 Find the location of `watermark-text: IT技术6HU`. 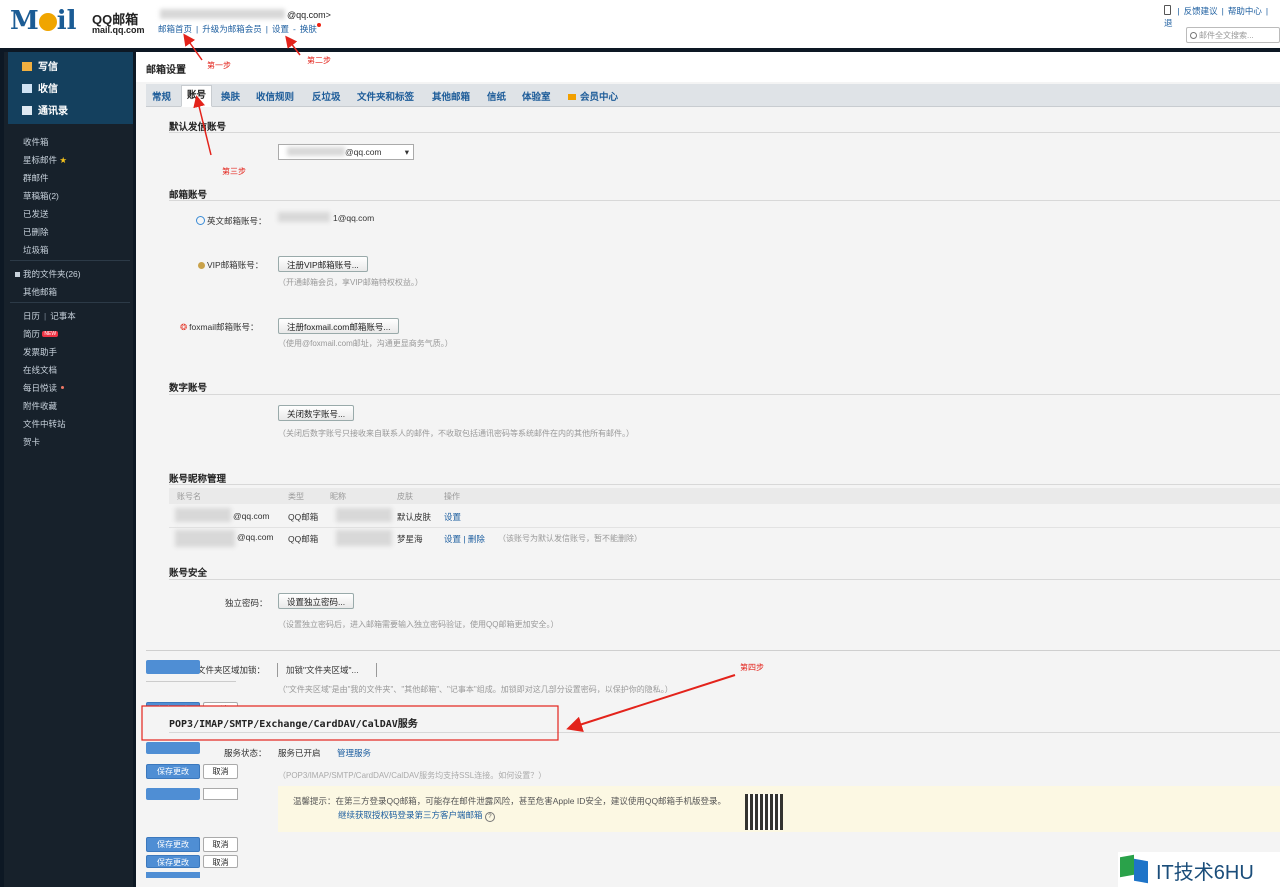

watermark-text: IT技术6HU is located at coordinates (1205, 873).